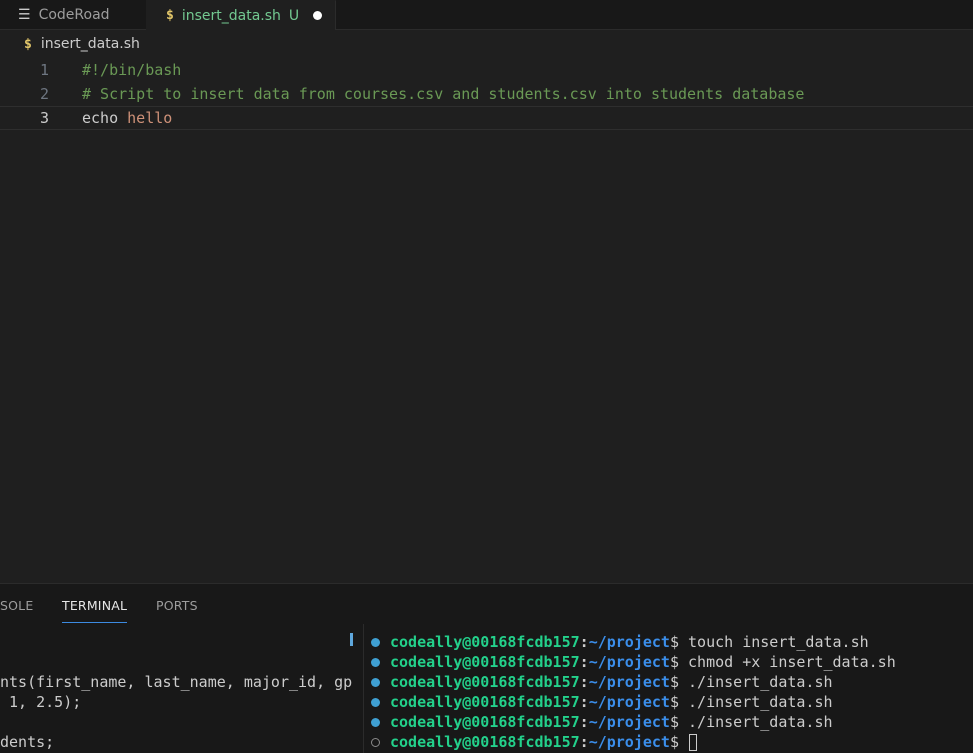 Image resolution: width=973 pixels, height=753 pixels. I want to click on terminal-scrollbar, so click(351, 639).